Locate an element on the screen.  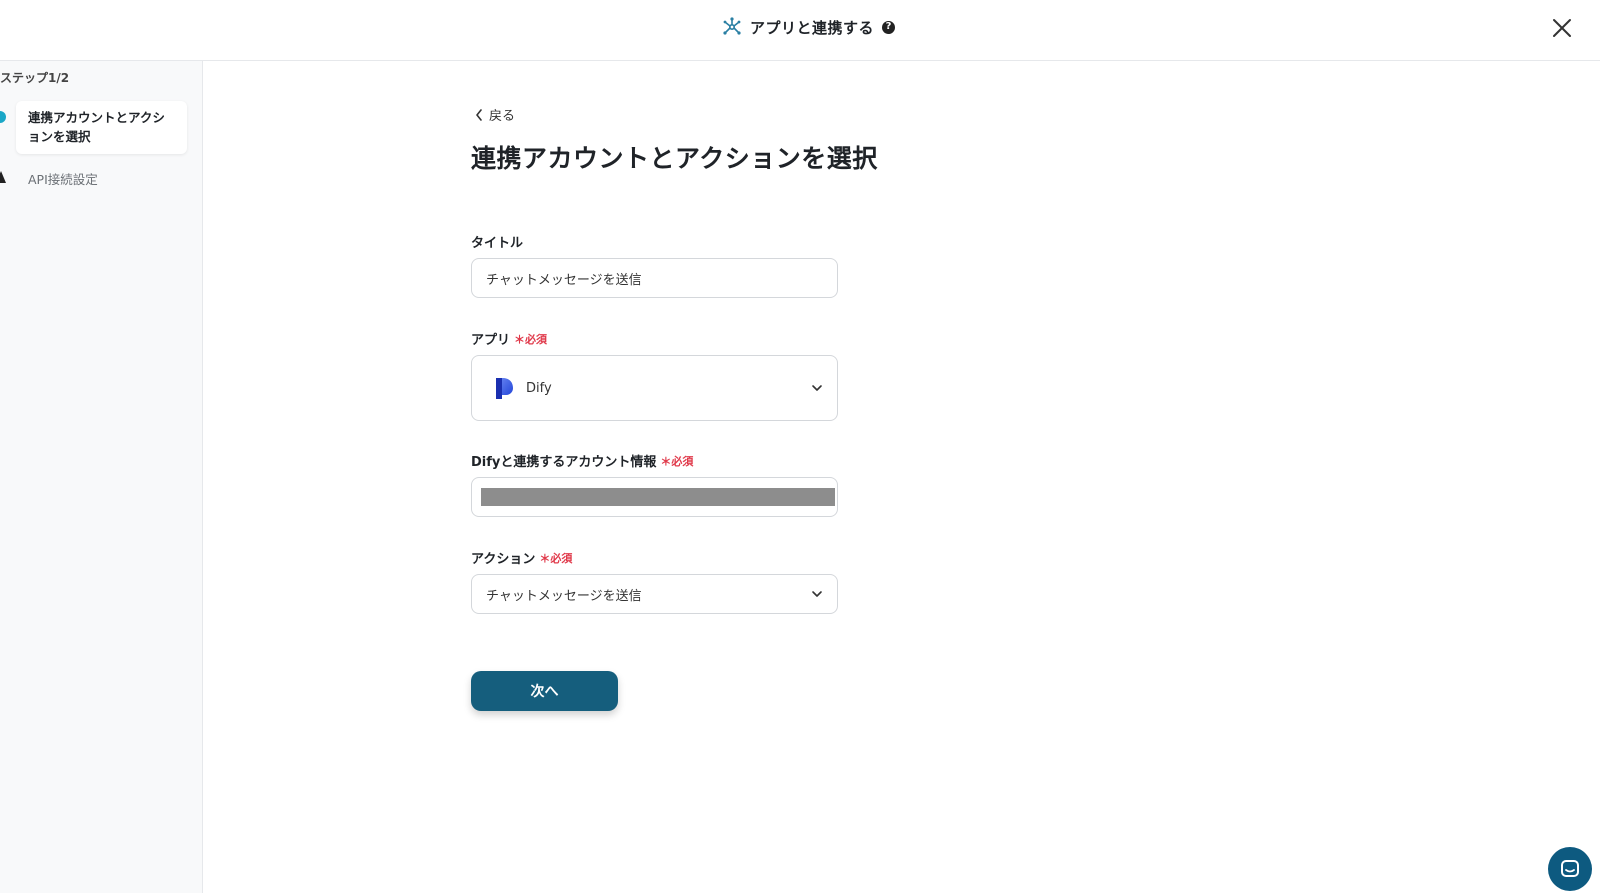
account-select is located at coordinates (654, 497).